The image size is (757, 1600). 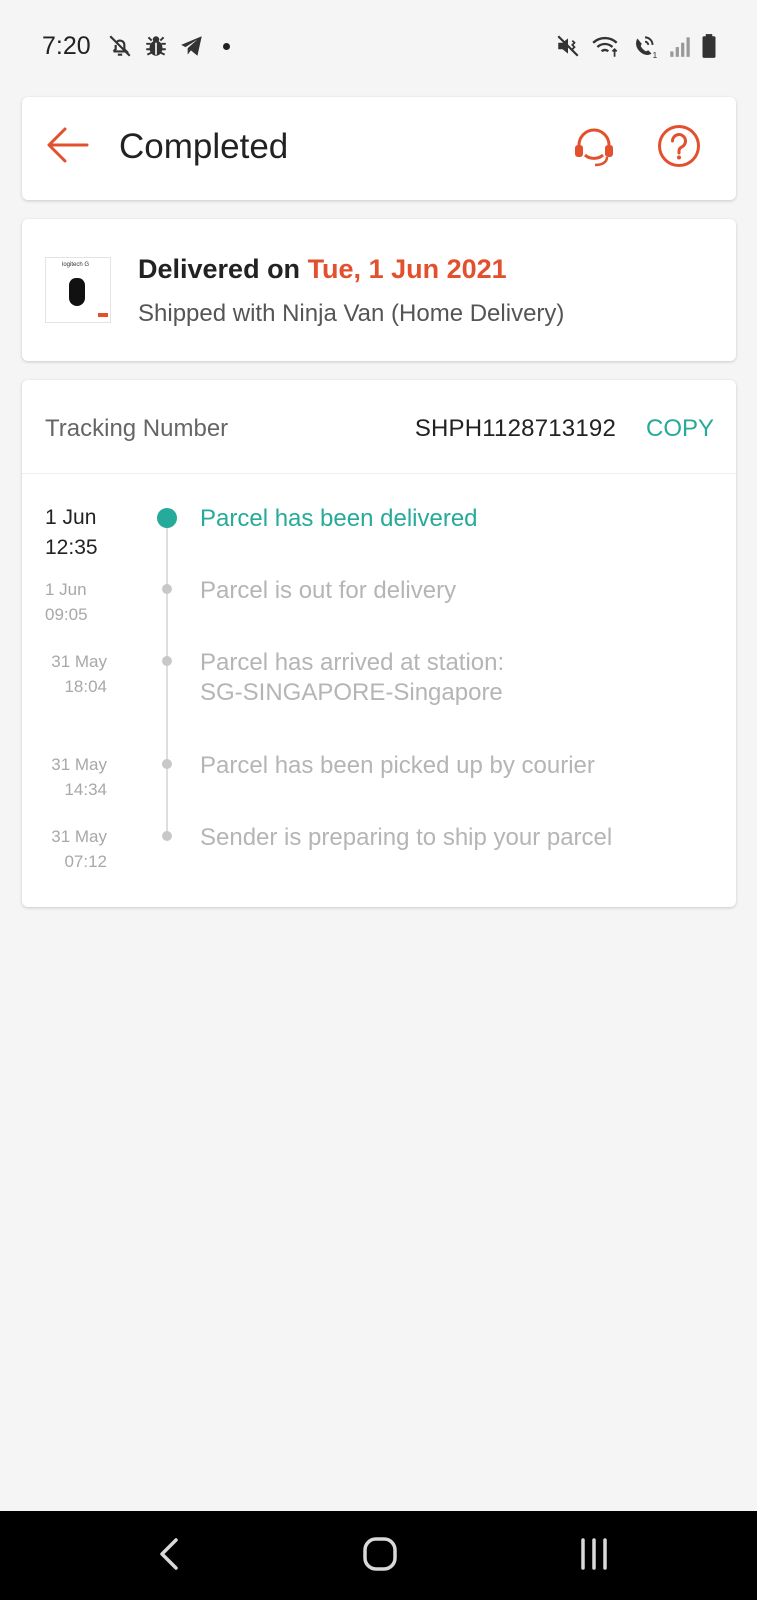 What do you see at coordinates (120, 46) in the screenshot?
I see `notifications-off-icon` at bounding box center [120, 46].